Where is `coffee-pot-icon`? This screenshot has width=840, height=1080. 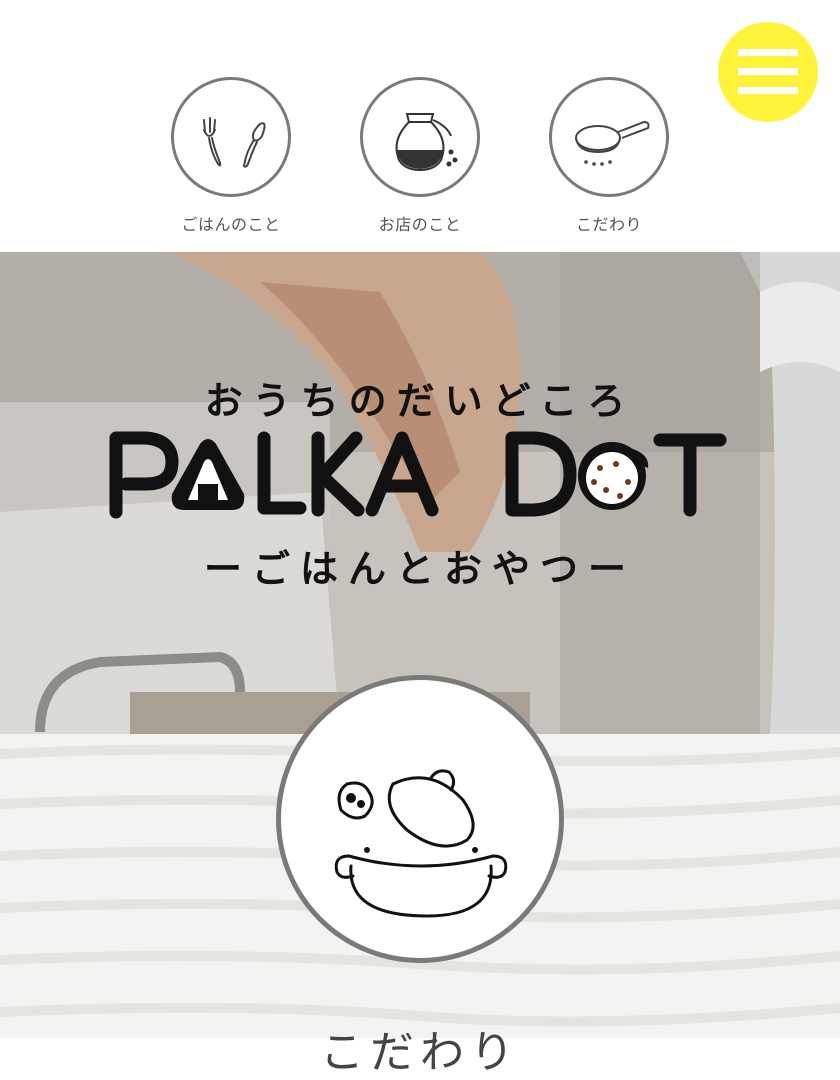
coffee-pot-icon is located at coordinates (426, 142).